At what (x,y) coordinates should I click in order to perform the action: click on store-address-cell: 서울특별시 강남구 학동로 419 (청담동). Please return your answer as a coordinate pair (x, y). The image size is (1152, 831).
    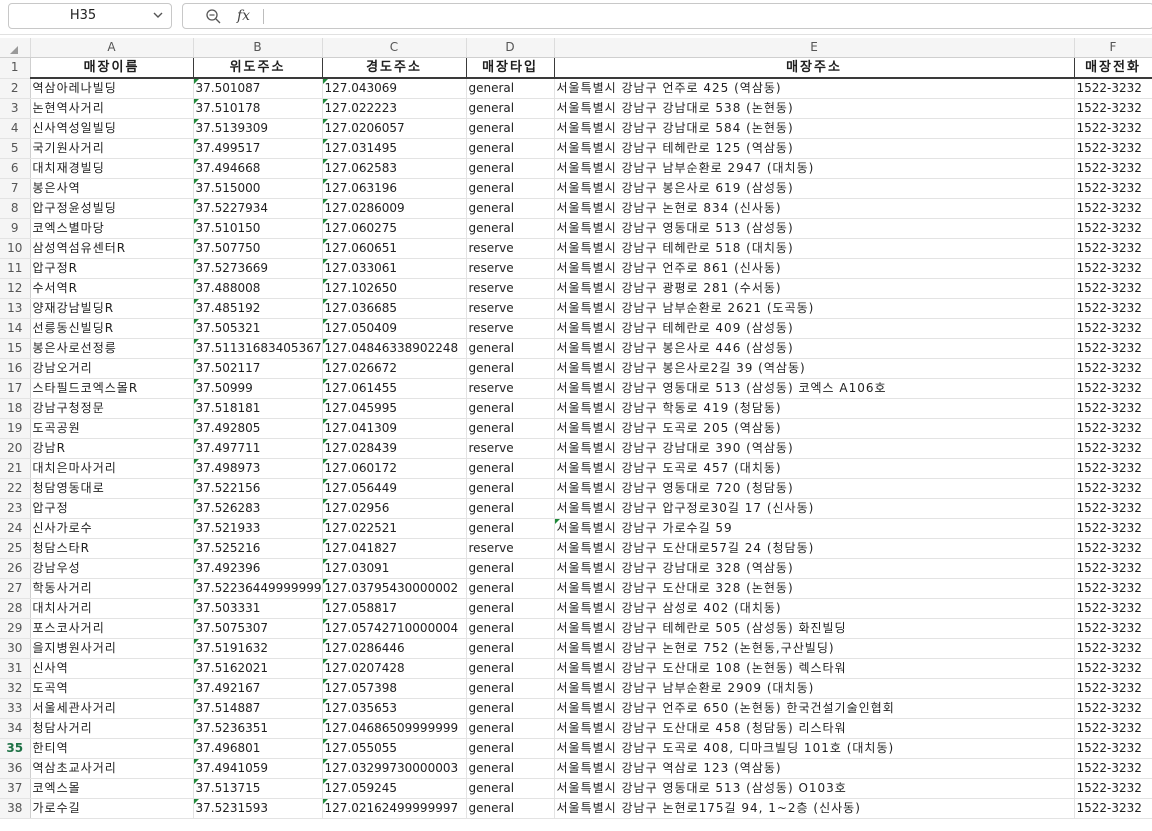
    Looking at the image, I should click on (814, 408).